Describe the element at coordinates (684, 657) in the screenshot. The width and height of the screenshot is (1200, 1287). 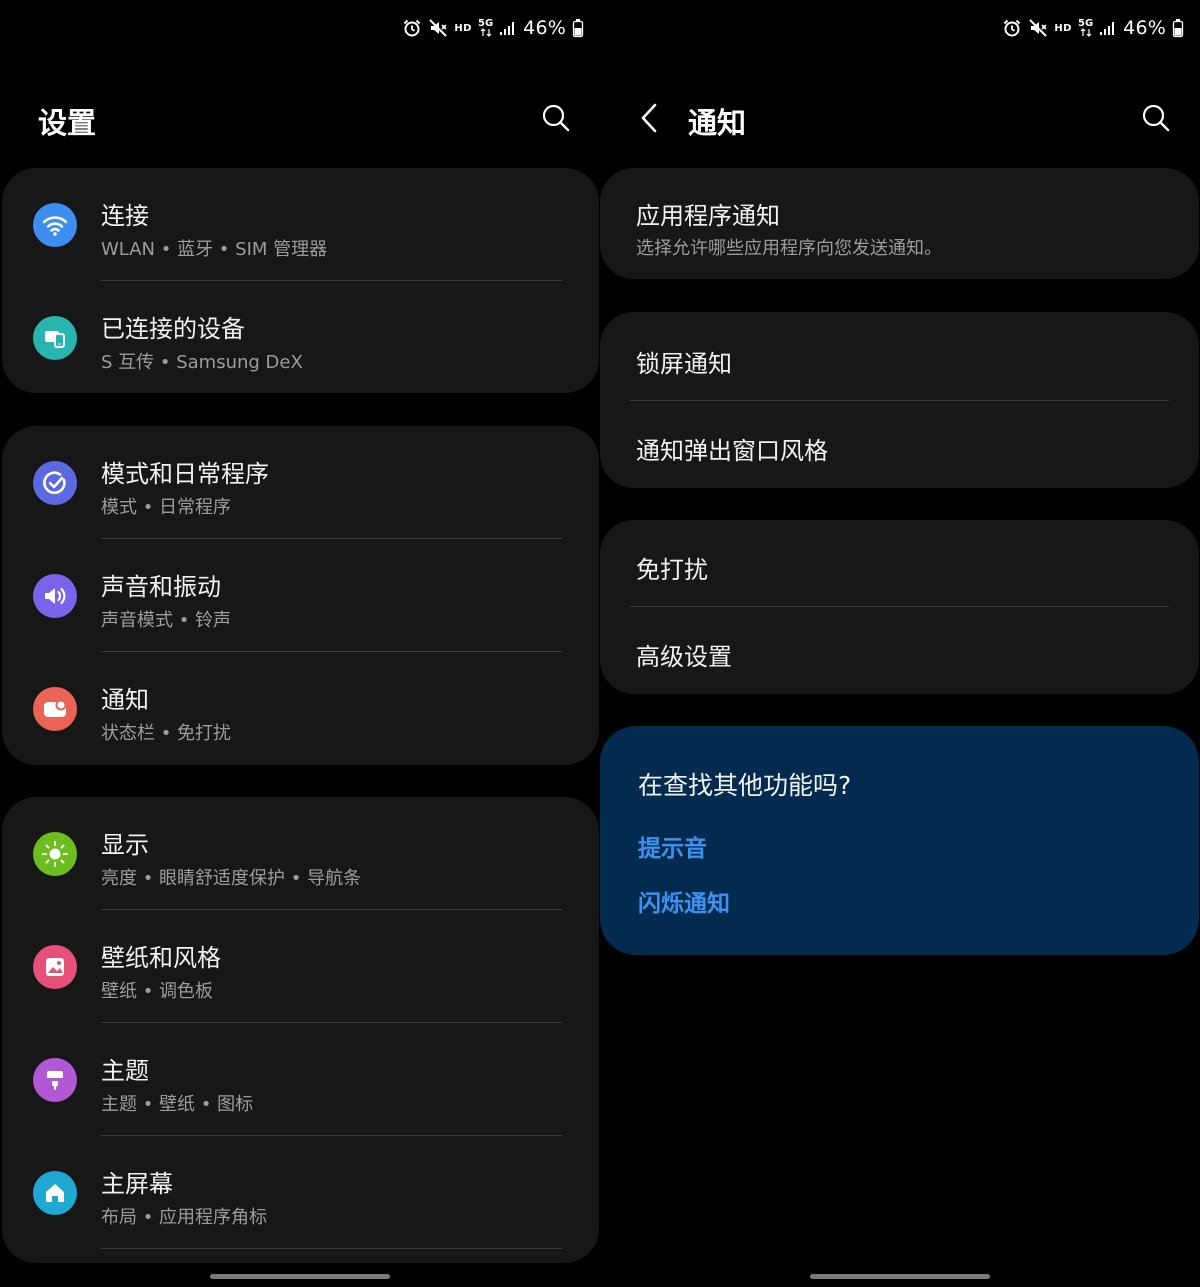
I see `list-item-label: 高级设置` at that location.